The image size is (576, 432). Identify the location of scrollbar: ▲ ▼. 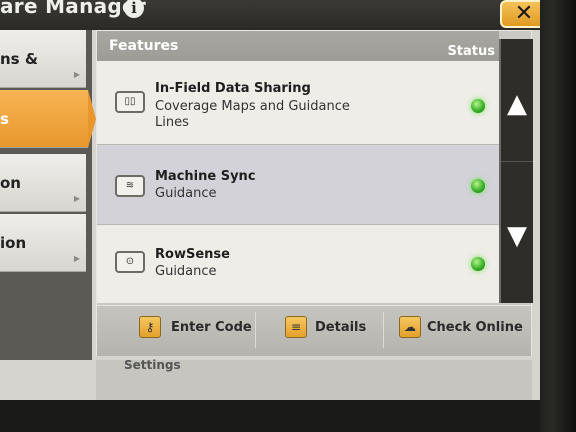
(516, 171).